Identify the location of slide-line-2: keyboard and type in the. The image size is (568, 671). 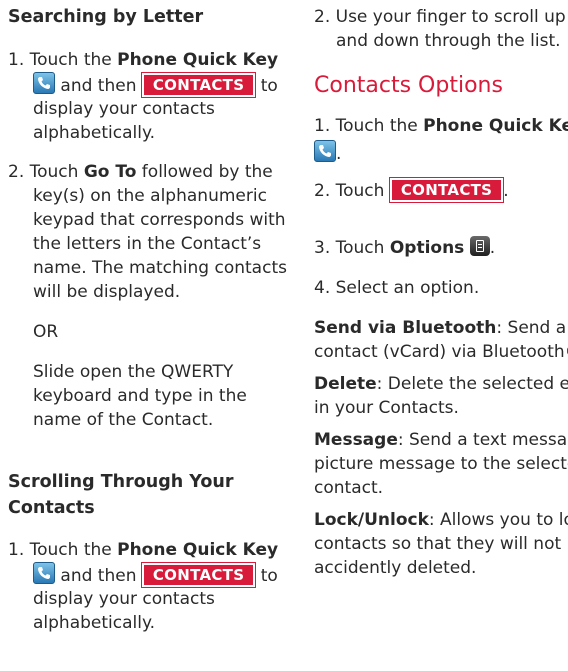
(140, 396).